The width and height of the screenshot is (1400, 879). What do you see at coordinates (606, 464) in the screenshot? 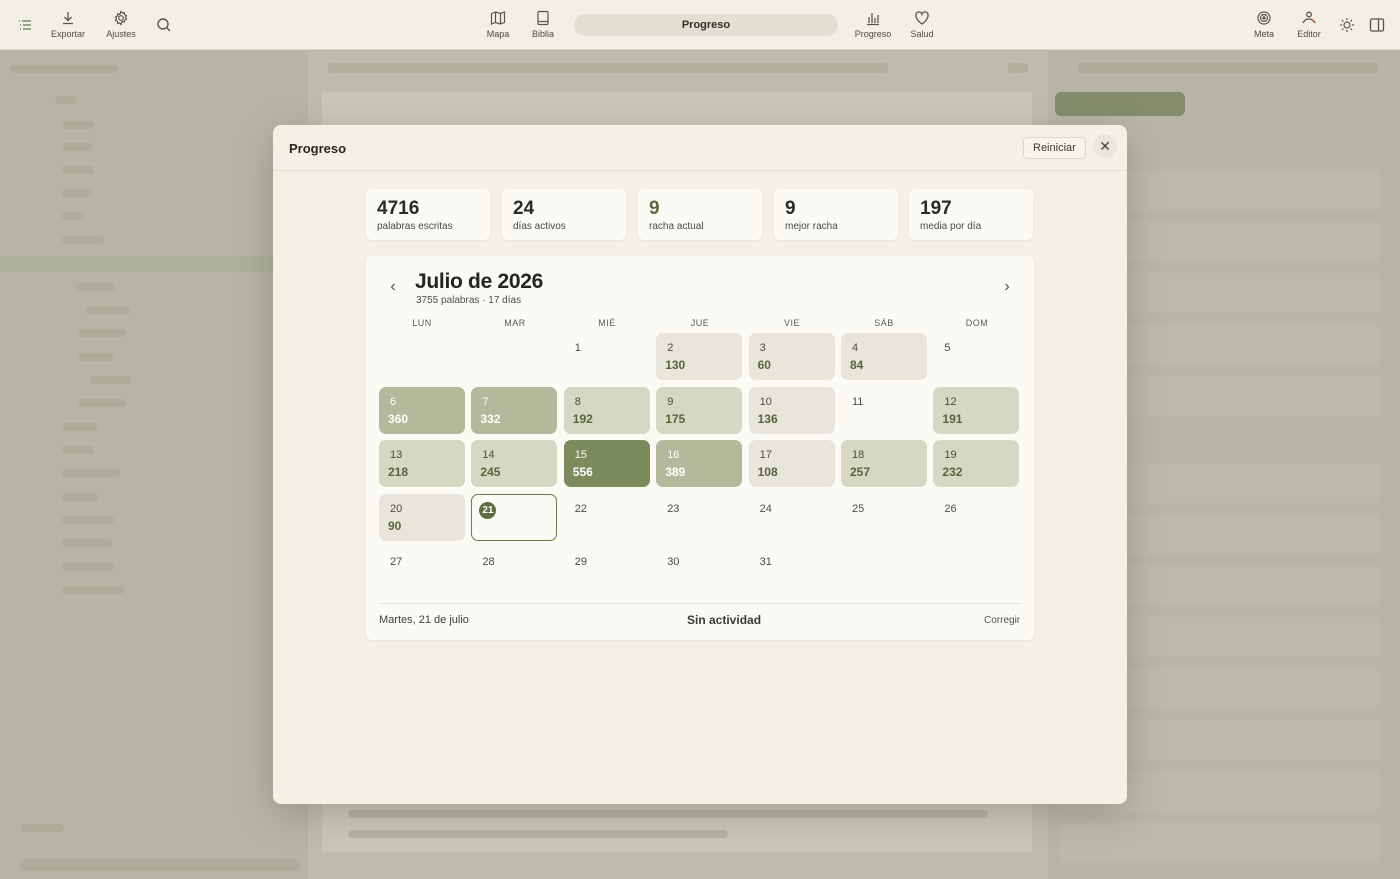
I see `calendar-day: 15 556` at bounding box center [606, 464].